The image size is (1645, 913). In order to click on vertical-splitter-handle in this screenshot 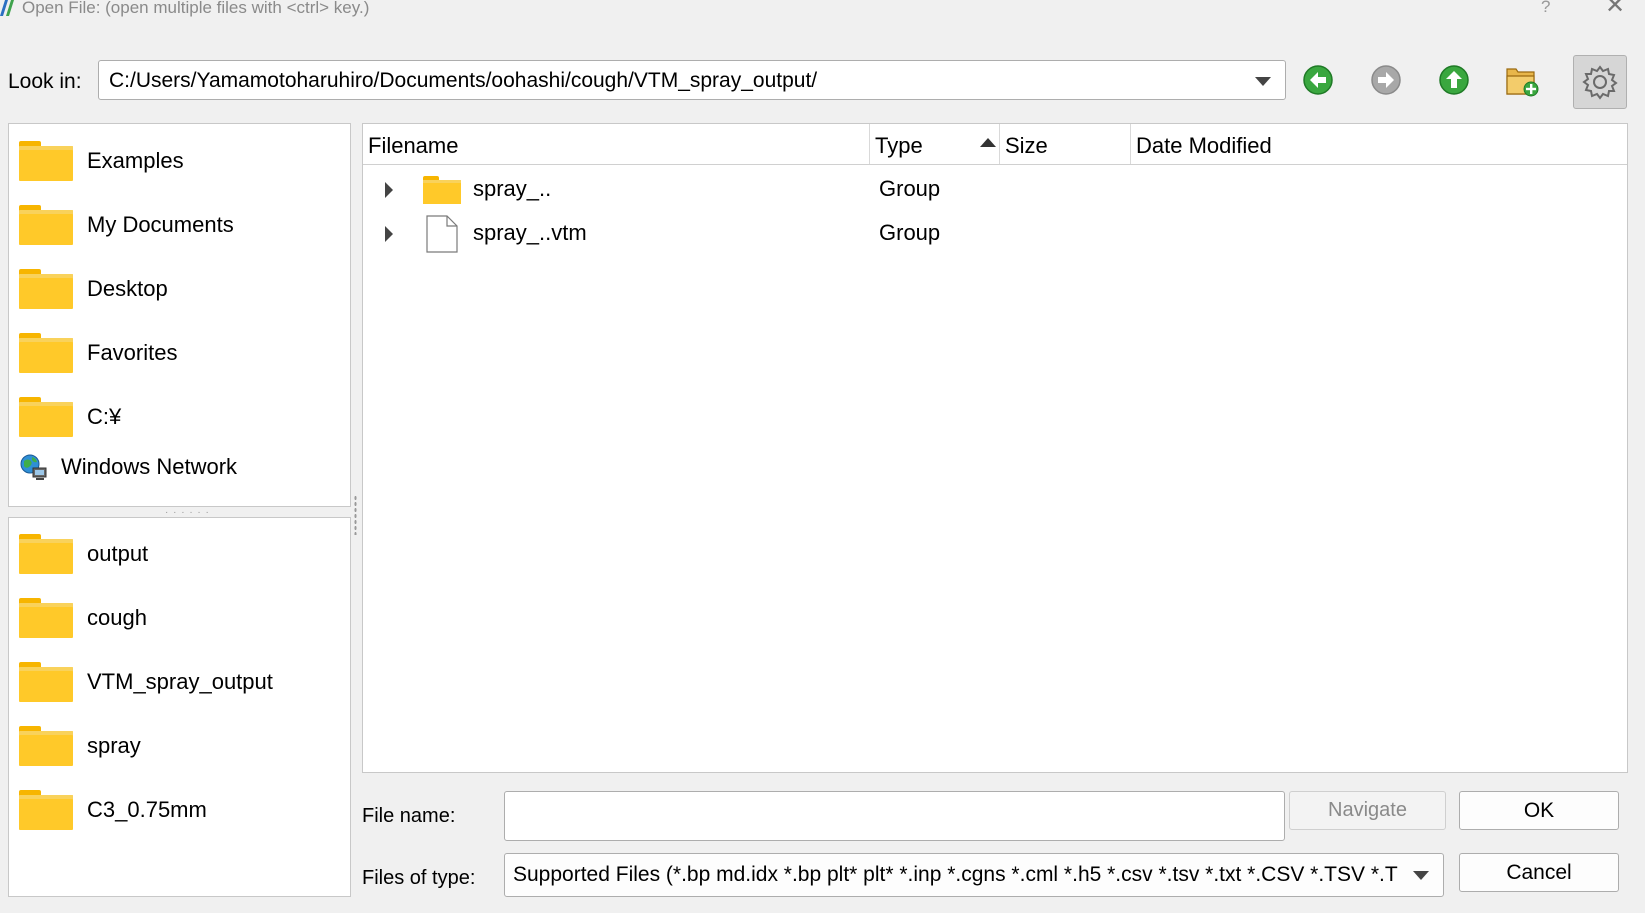, I will do `click(355, 515)`.